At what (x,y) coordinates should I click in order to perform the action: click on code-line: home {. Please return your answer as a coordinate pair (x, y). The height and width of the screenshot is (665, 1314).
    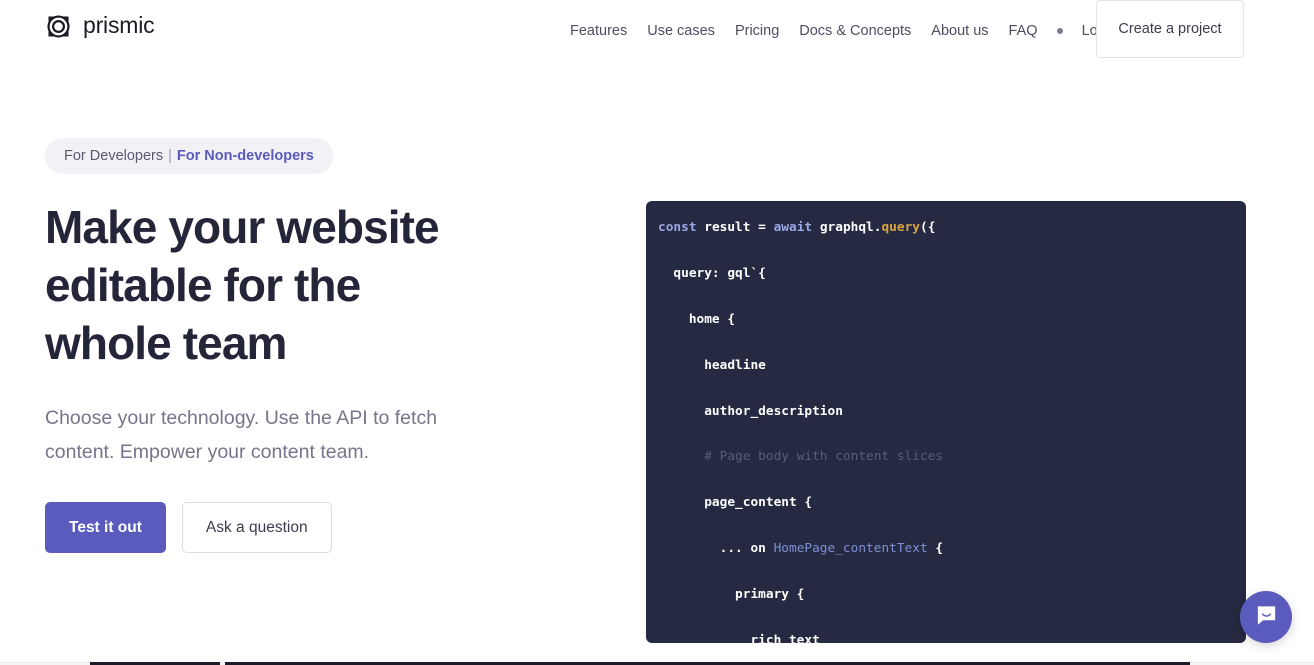
    Looking at the image, I should click on (952, 320).